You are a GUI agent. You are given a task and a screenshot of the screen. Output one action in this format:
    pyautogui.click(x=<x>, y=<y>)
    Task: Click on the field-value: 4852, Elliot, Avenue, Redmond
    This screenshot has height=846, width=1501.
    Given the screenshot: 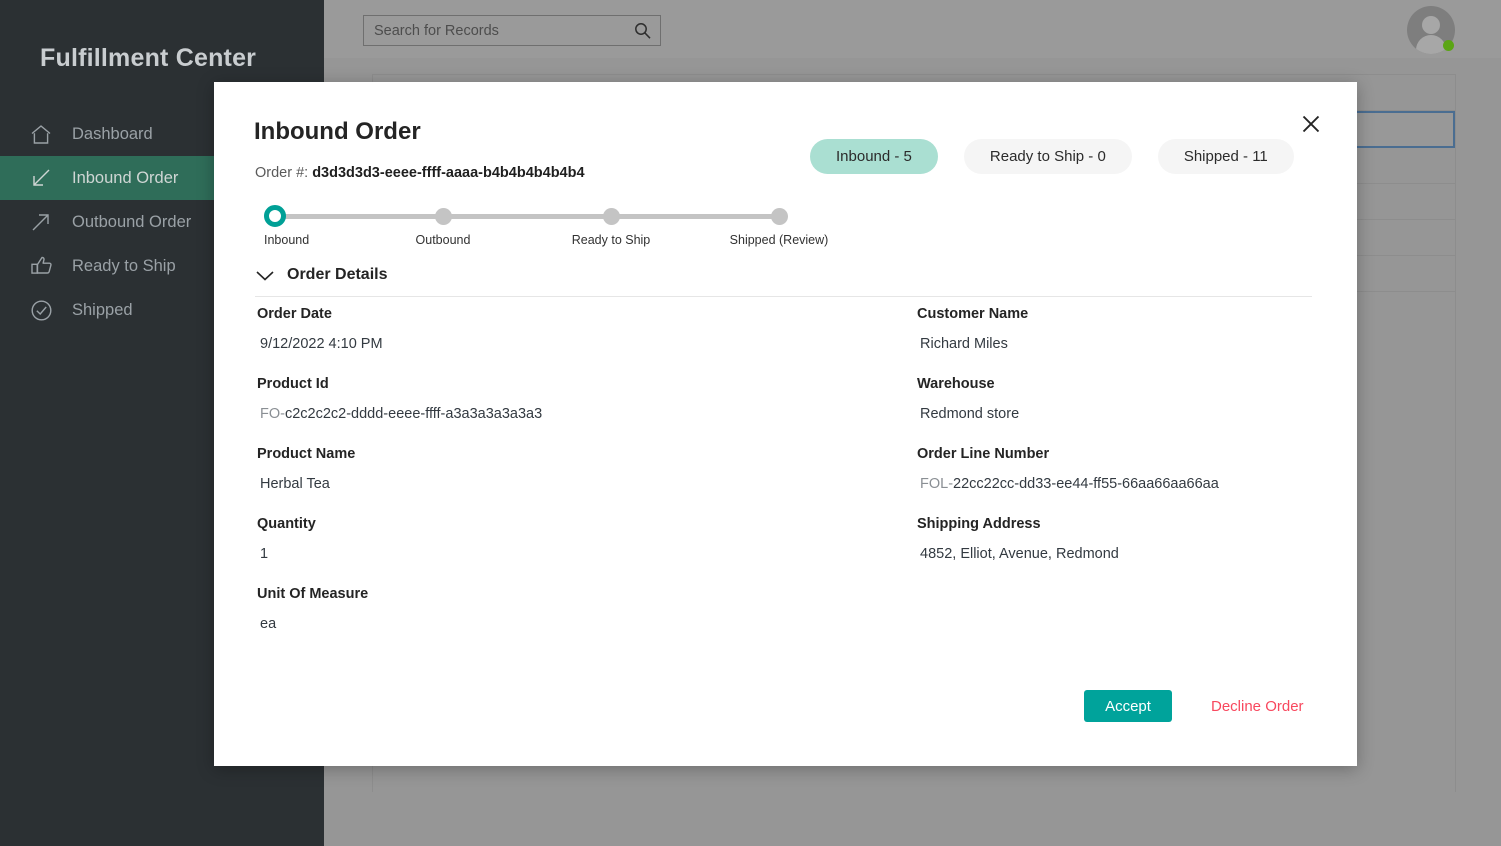 What is the action you would take?
    pyautogui.click(x=1116, y=554)
    